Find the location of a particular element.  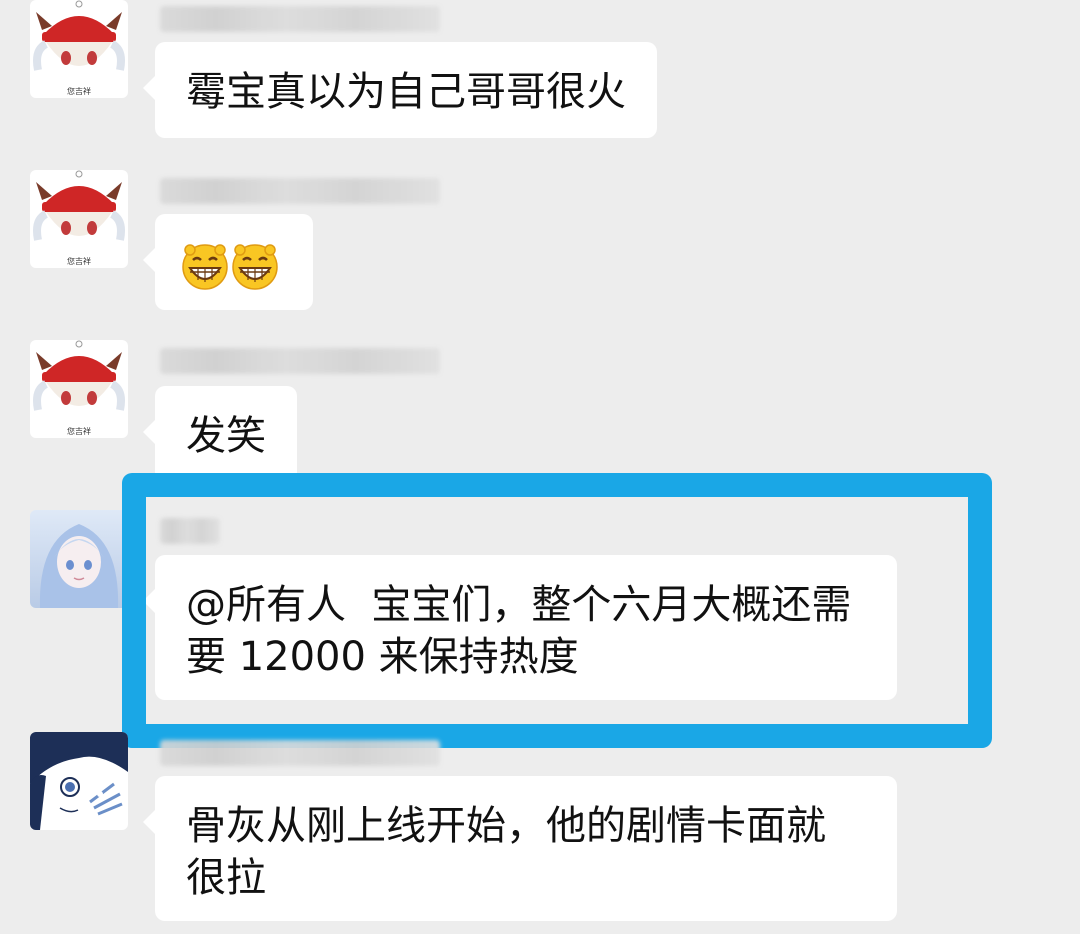

message-text-line: 很拉 is located at coordinates (226, 878).